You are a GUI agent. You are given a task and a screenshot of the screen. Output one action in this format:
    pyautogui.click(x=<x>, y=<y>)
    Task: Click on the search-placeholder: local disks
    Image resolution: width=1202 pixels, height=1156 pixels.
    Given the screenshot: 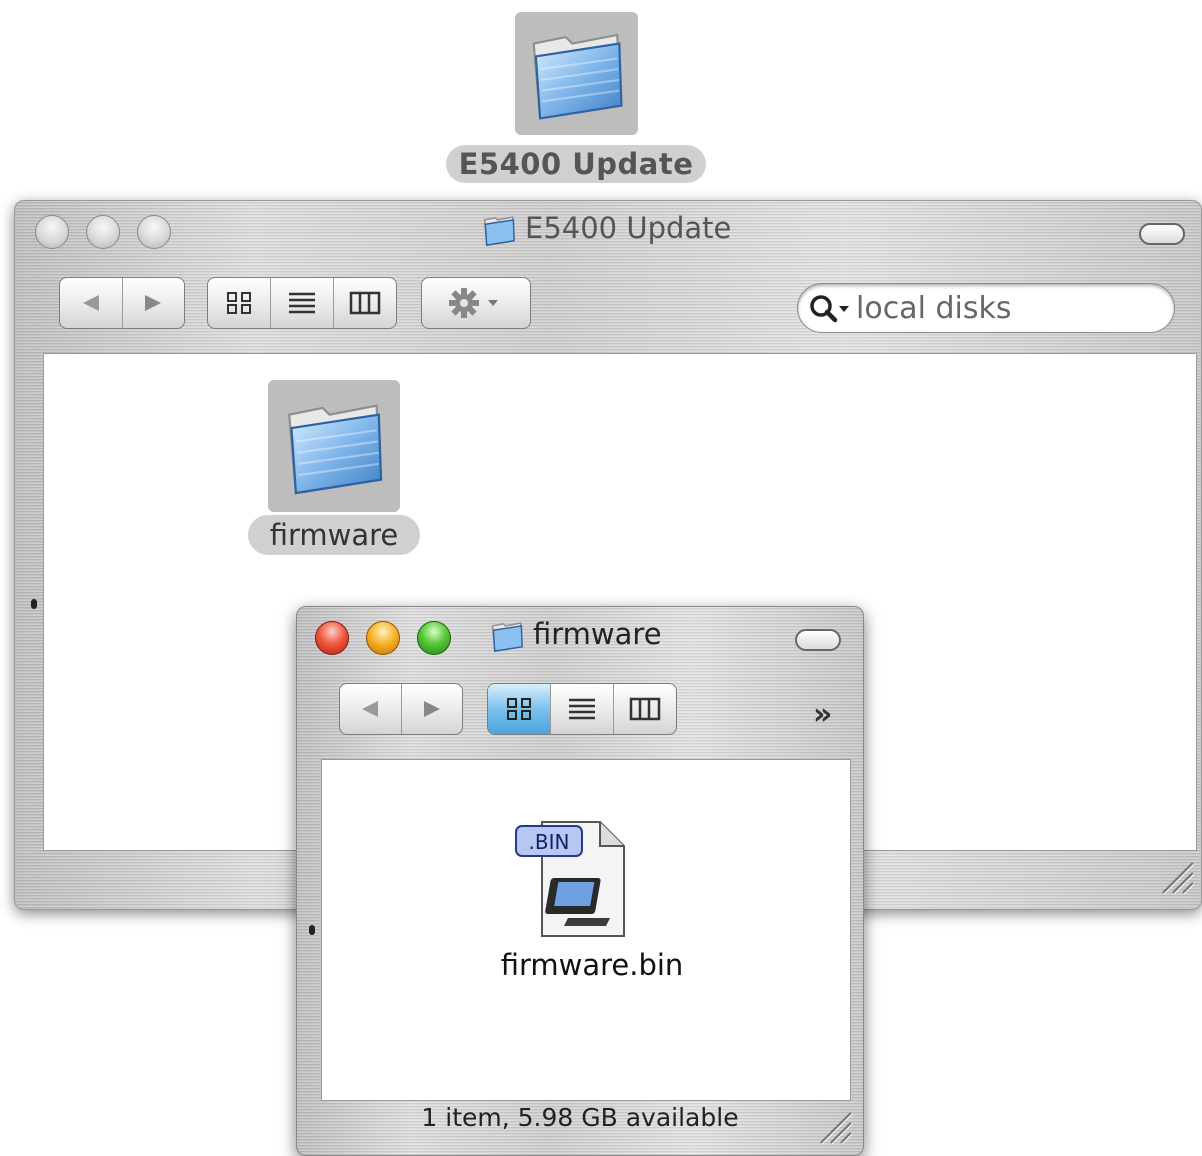 What is the action you would take?
    pyautogui.click(x=934, y=308)
    